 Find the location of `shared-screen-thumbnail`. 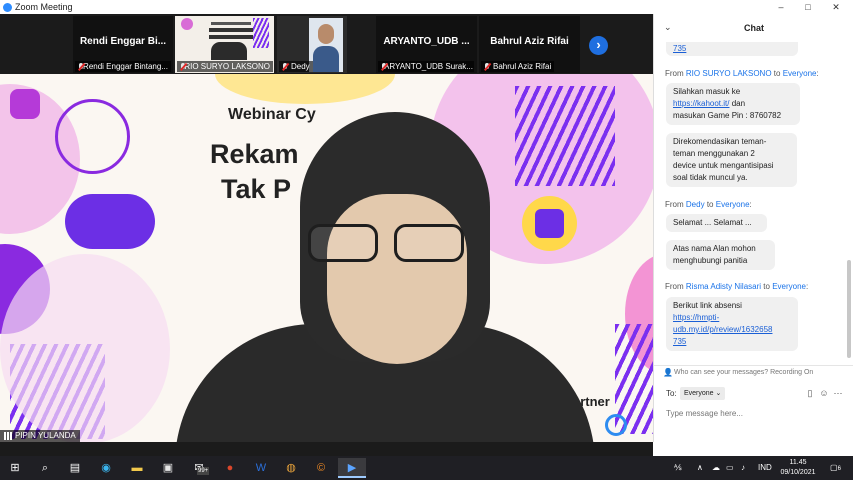

shared-screen-thumbnail is located at coordinates (225, 39).